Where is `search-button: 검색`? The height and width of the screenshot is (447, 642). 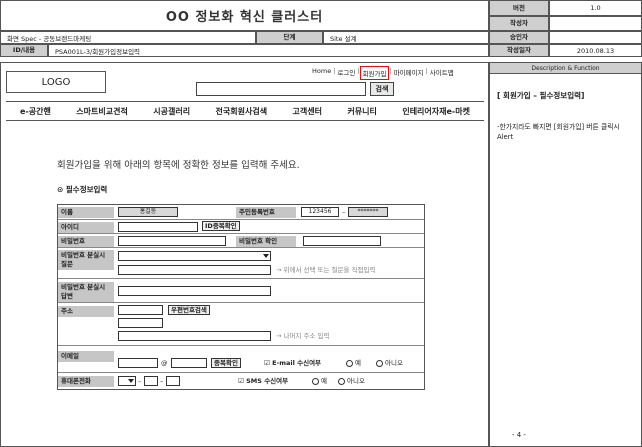
search-button: 검색 is located at coordinates (382, 89).